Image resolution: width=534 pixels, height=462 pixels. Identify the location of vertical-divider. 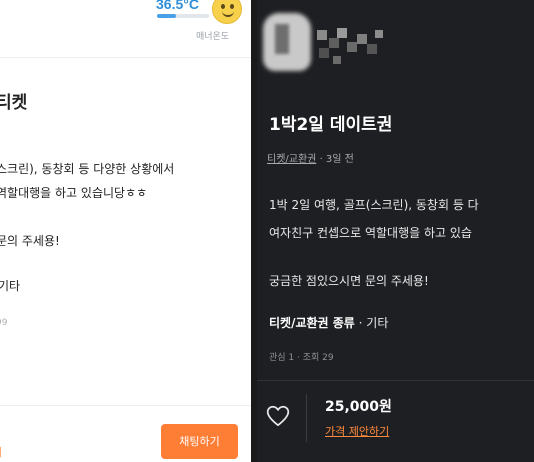
(306, 418).